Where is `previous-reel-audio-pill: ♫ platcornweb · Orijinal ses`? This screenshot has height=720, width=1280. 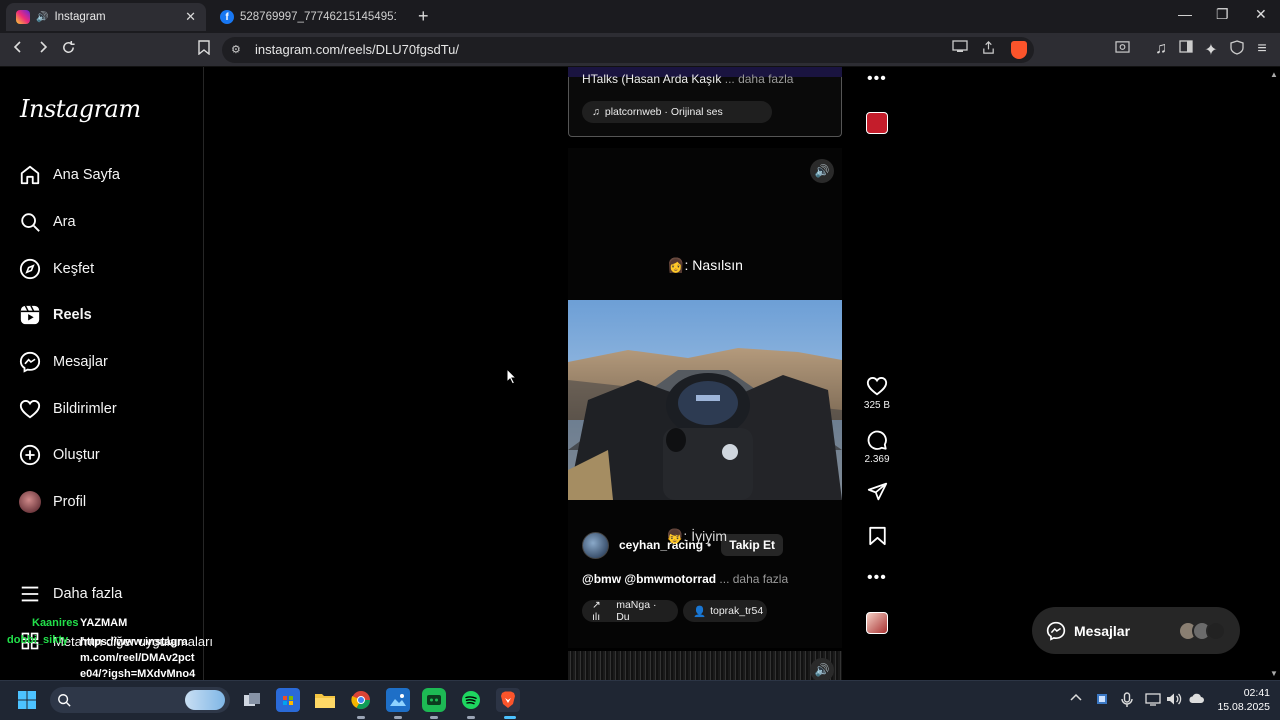 previous-reel-audio-pill: ♫ platcornweb · Orijinal ses is located at coordinates (677, 112).